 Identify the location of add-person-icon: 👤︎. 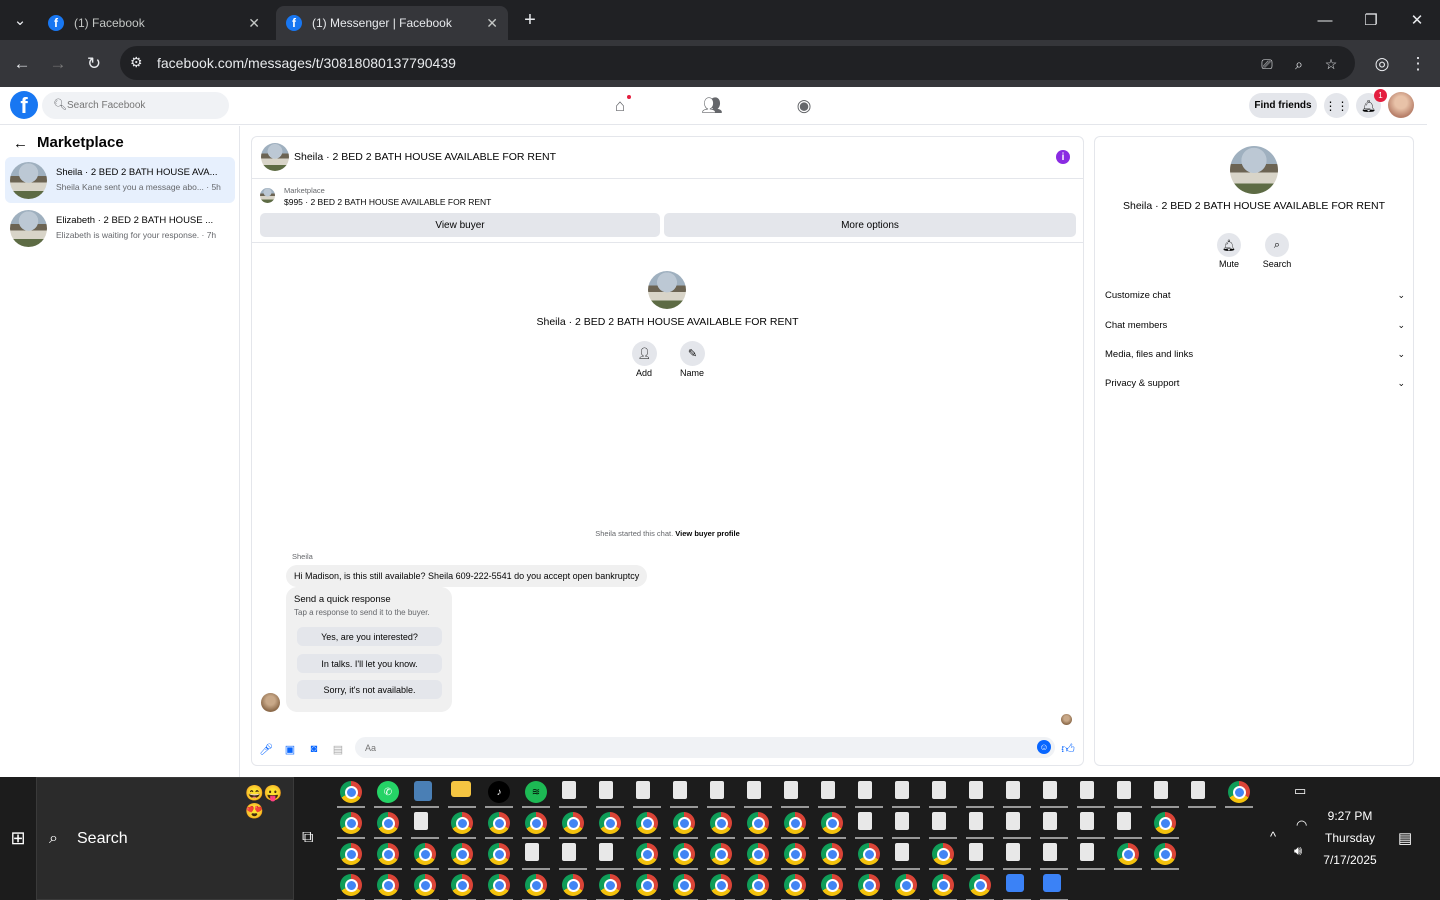
(644, 353).